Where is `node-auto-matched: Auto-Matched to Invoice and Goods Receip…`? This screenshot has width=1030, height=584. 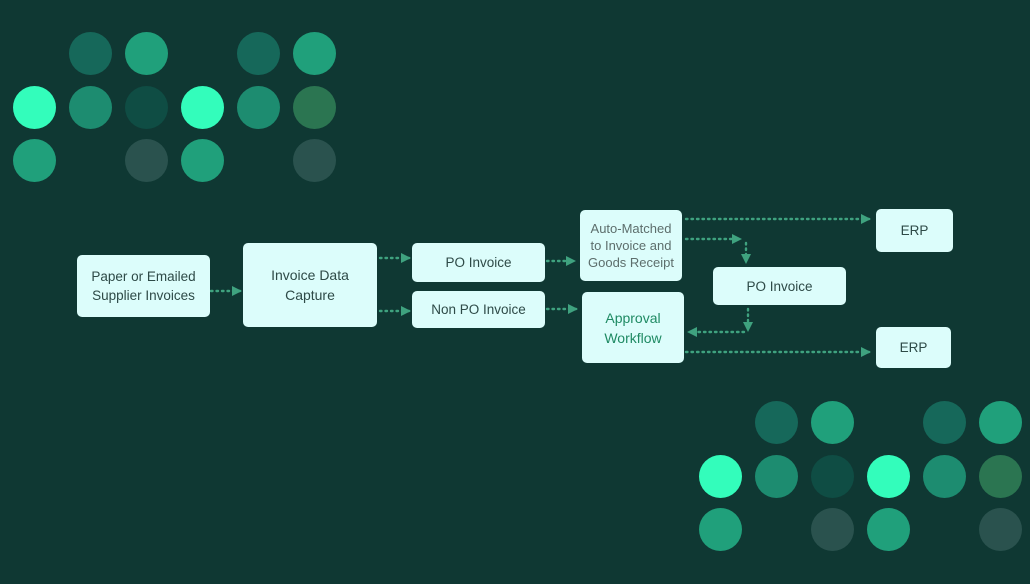 node-auto-matched: Auto-Matched to Invoice and Goods Receip… is located at coordinates (631, 245).